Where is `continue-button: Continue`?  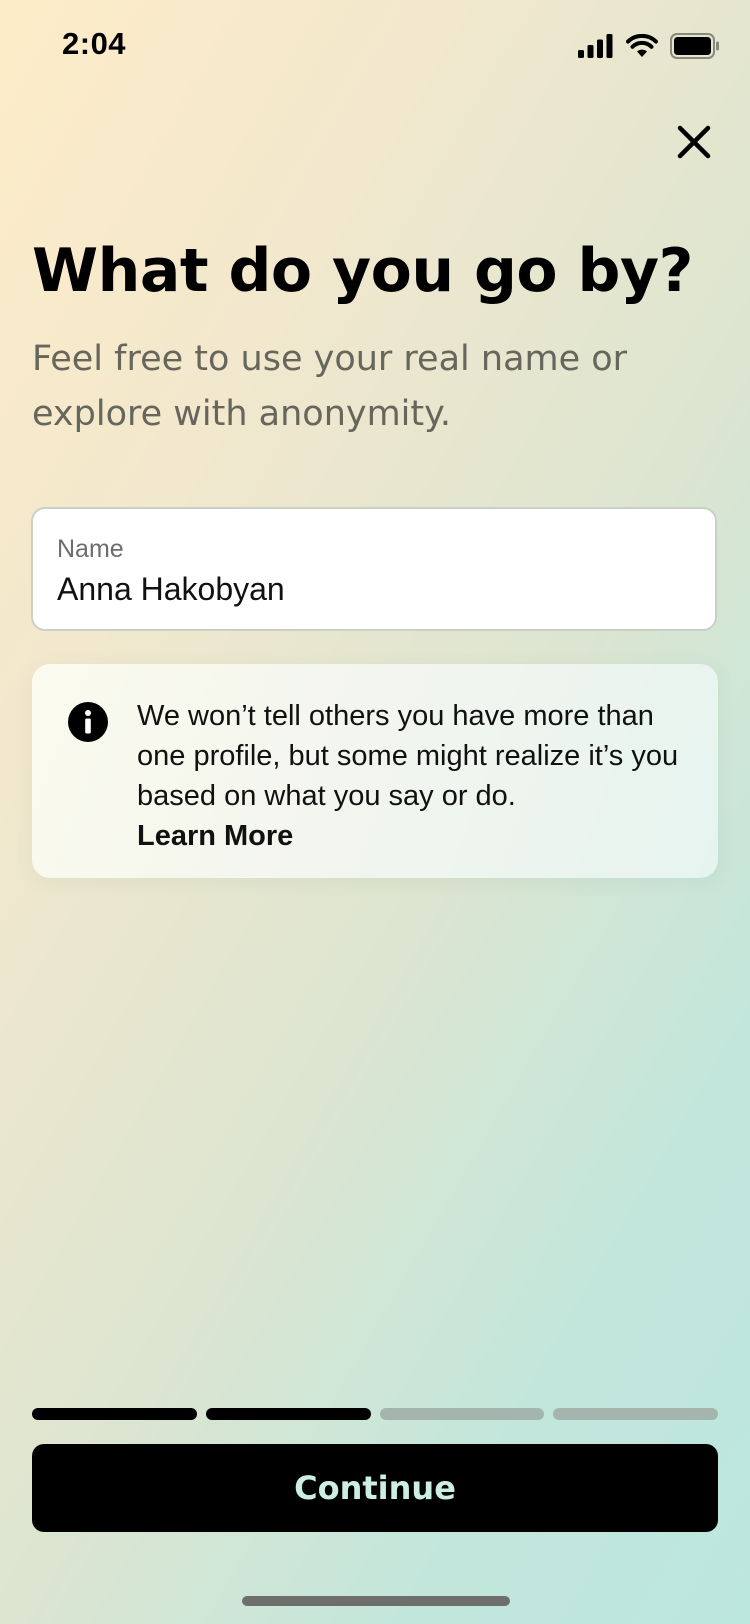
continue-button: Continue is located at coordinates (375, 1488).